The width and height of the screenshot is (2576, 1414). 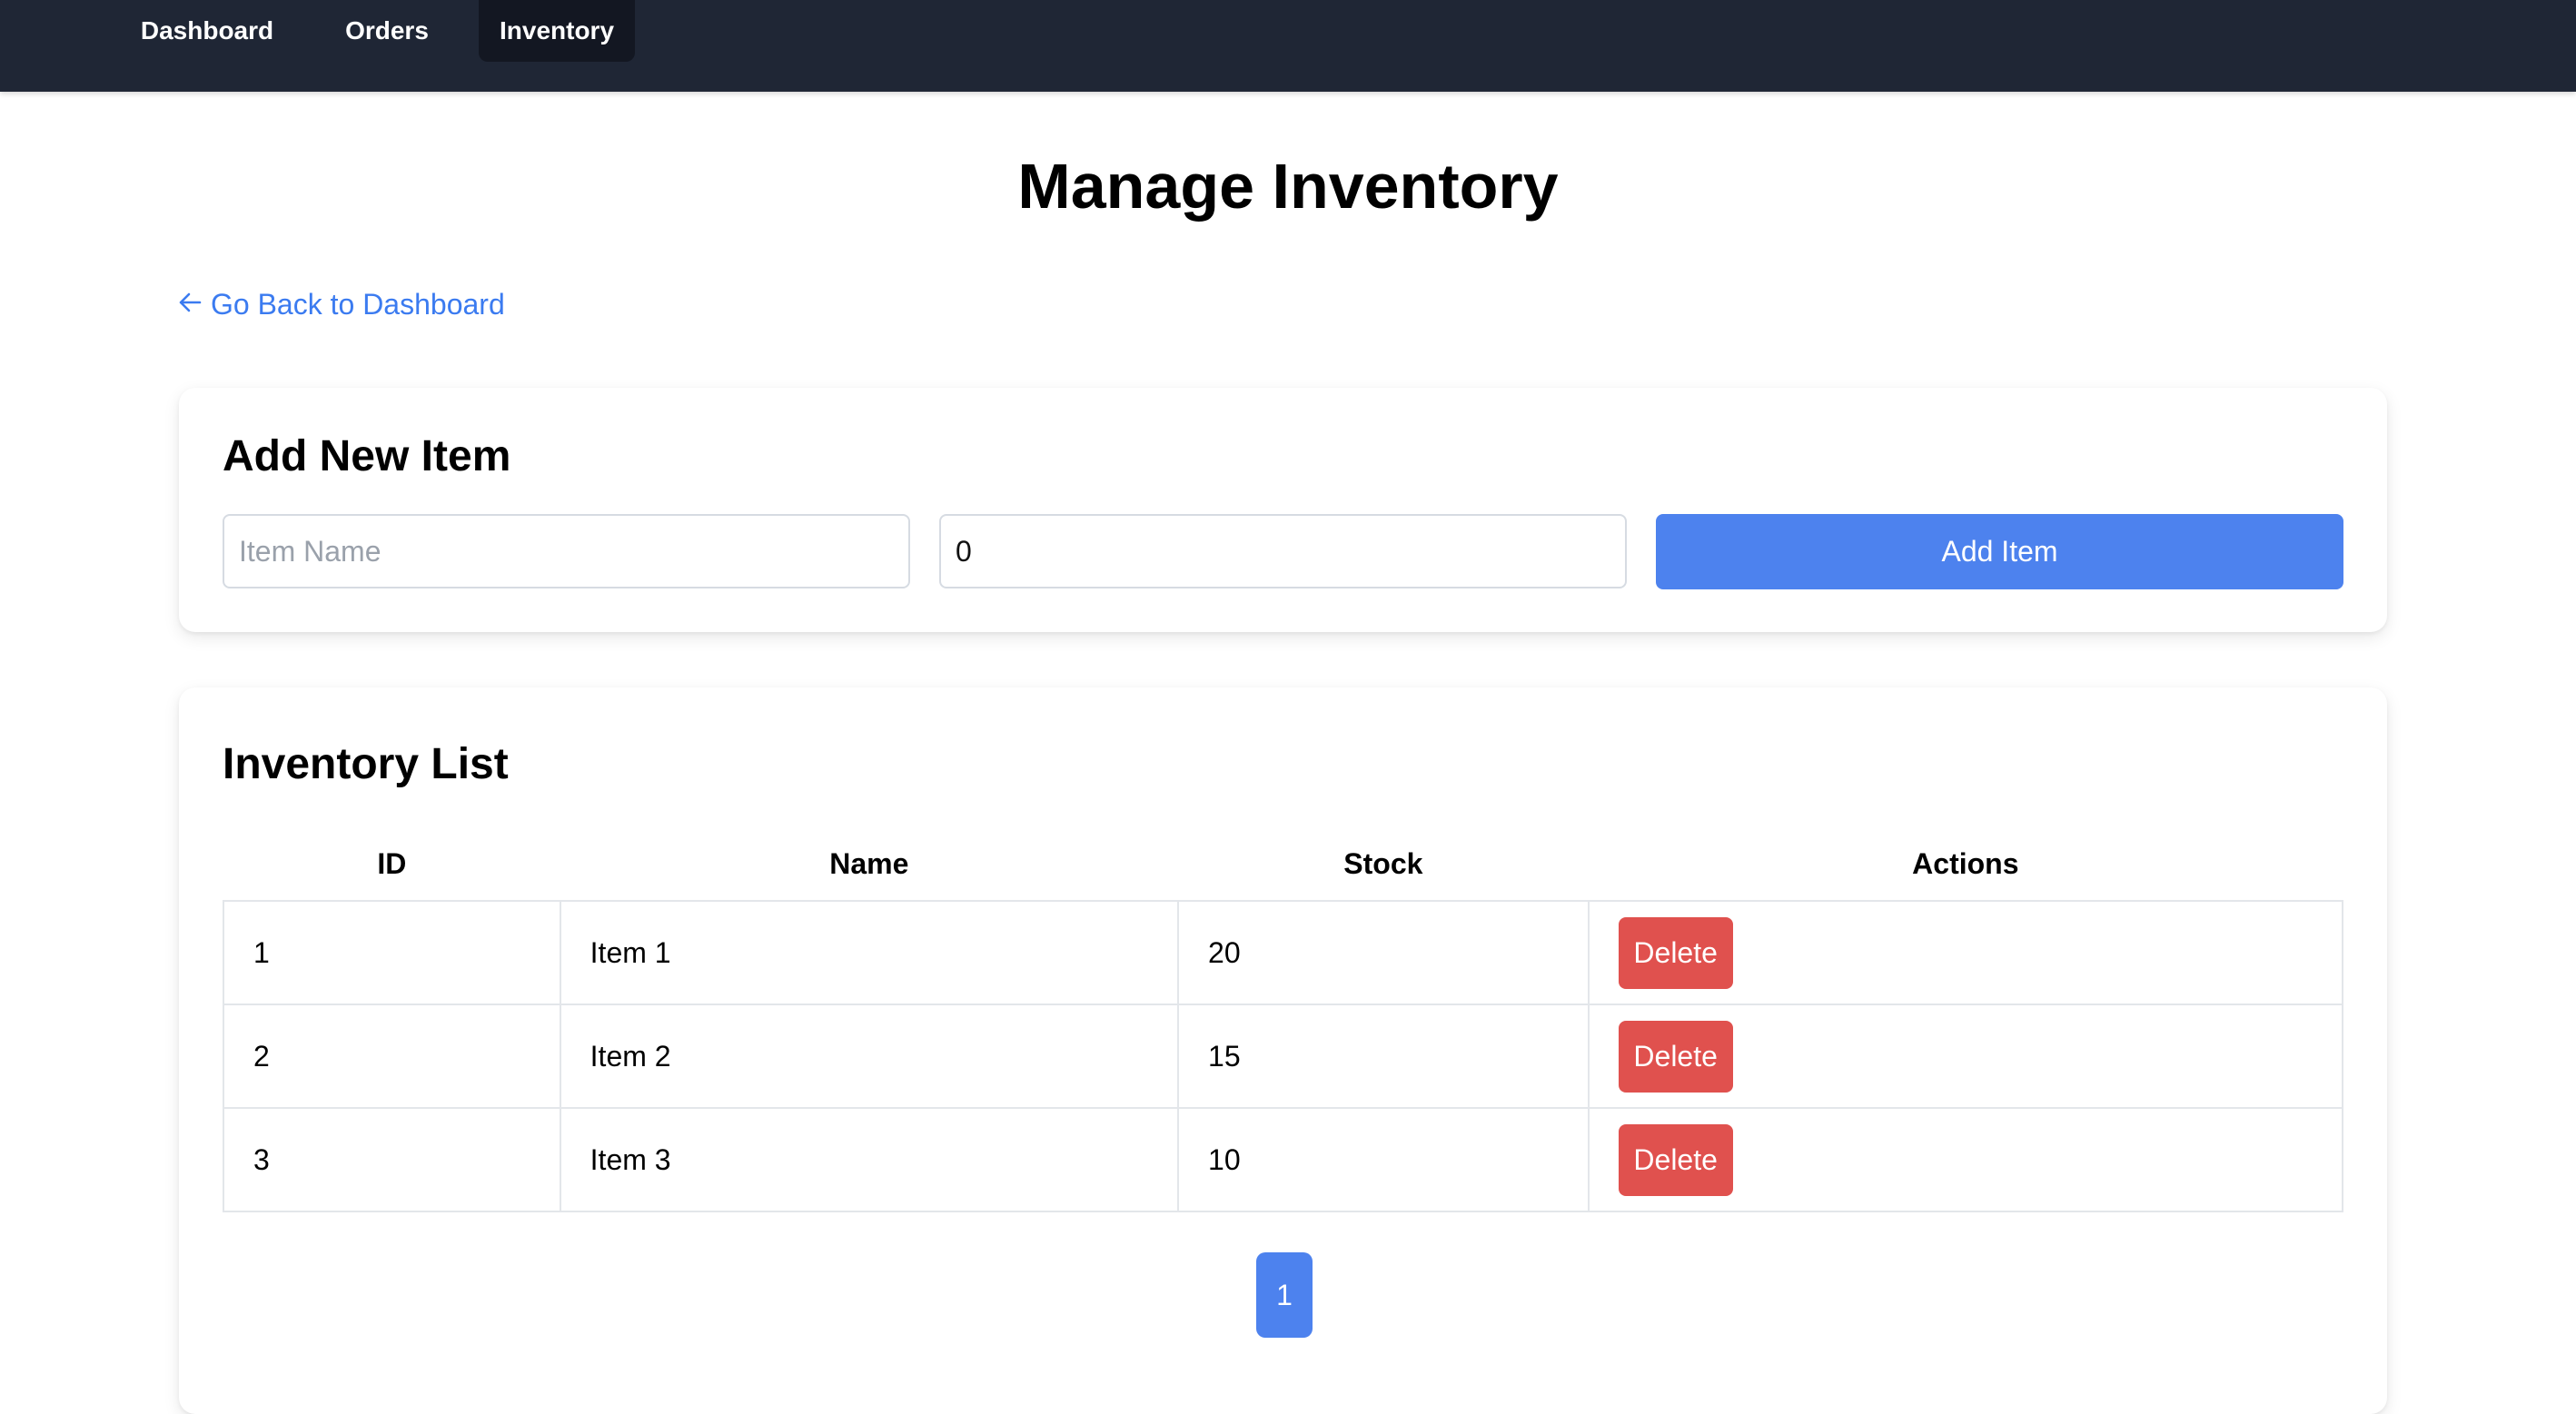 I want to click on column-header-actions: Actions, so click(x=1965, y=863).